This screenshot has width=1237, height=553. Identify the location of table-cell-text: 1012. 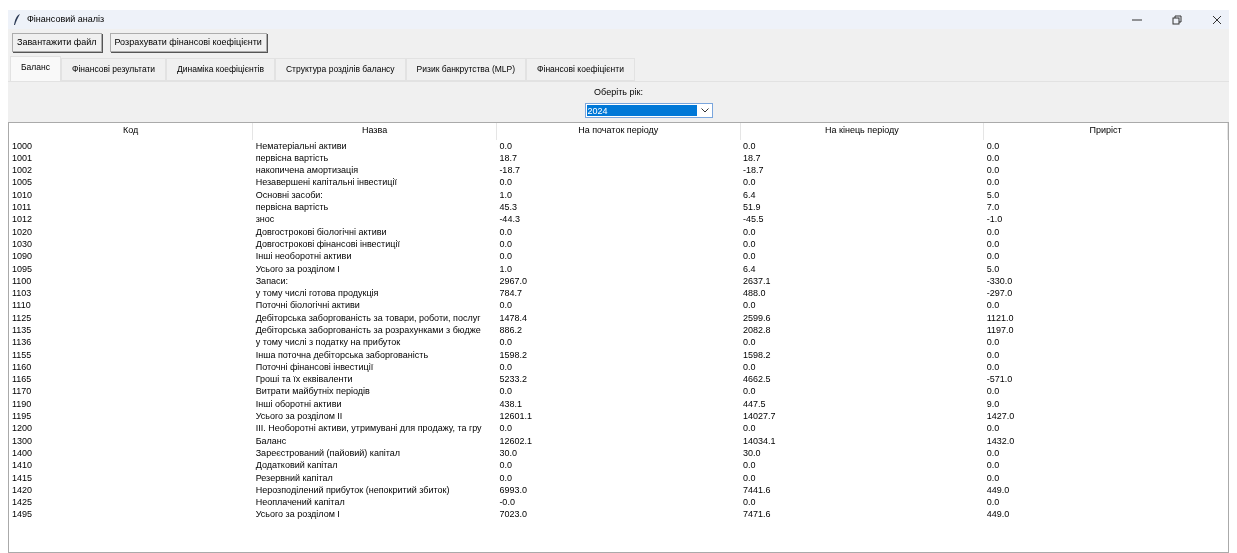
(22, 219).